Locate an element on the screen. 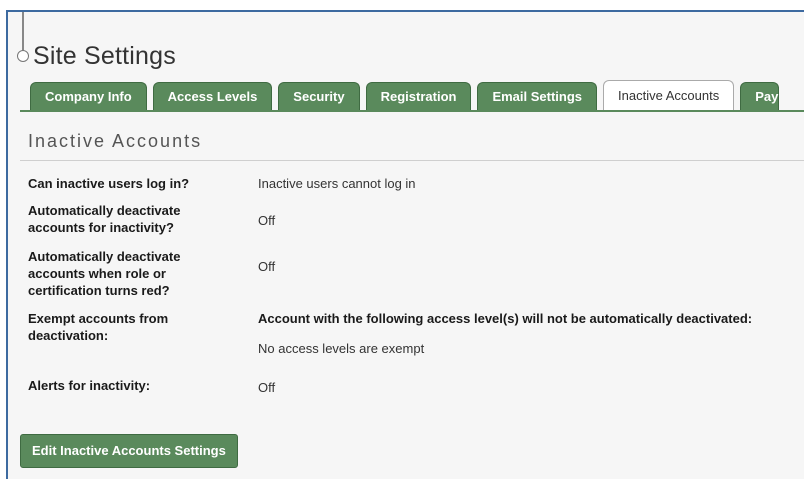 This screenshot has width=804, height=479. tab-company-info: Company Info is located at coordinates (88, 96).